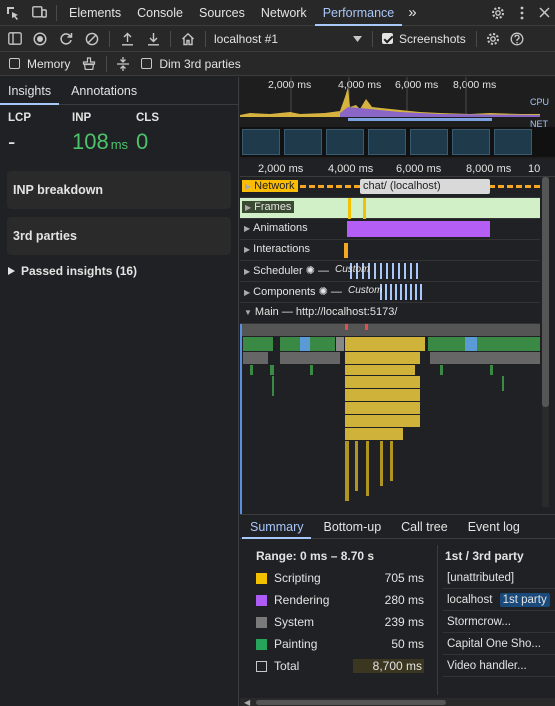 The image size is (555, 706). What do you see at coordinates (545, 292) in the screenshot?
I see `timeline-scroll-thumb` at bounding box center [545, 292].